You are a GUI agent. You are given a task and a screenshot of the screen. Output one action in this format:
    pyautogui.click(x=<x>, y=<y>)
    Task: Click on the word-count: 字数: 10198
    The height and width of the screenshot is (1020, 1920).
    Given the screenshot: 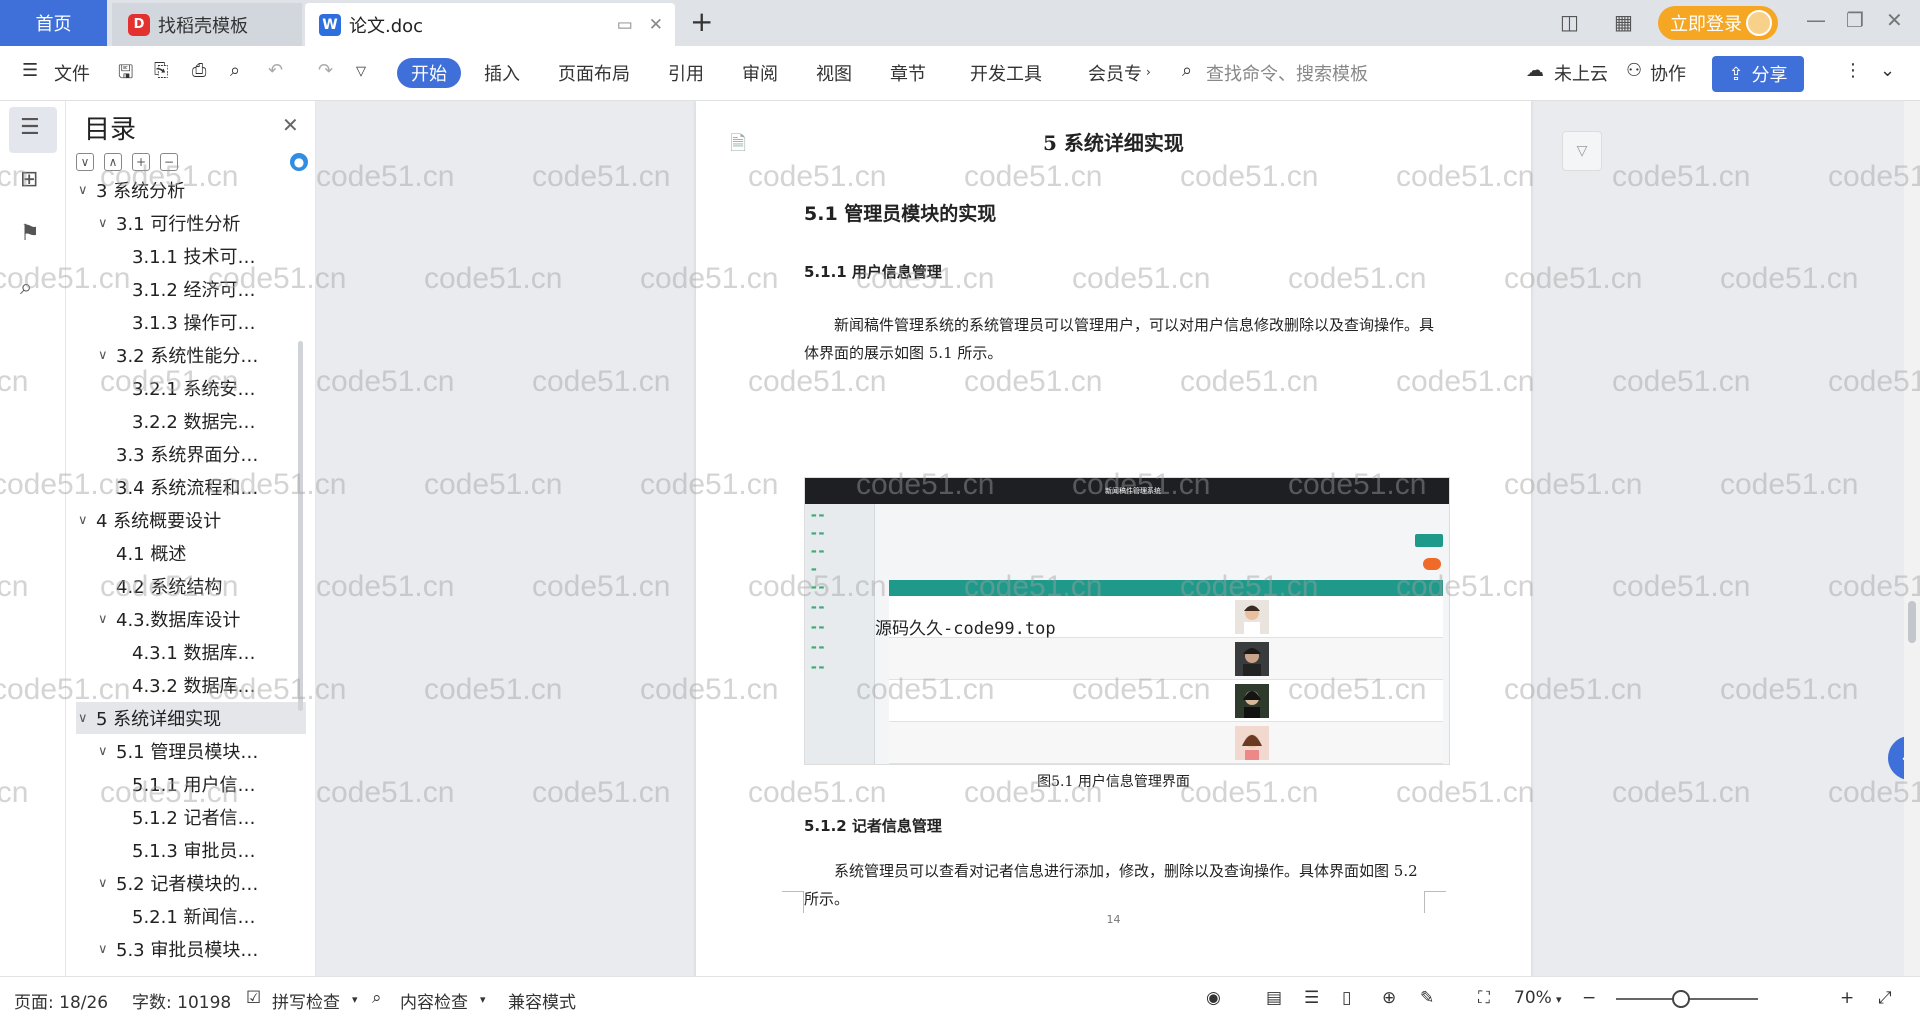 What is the action you would take?
    pyautogui.click(x=181, y=1000)
    